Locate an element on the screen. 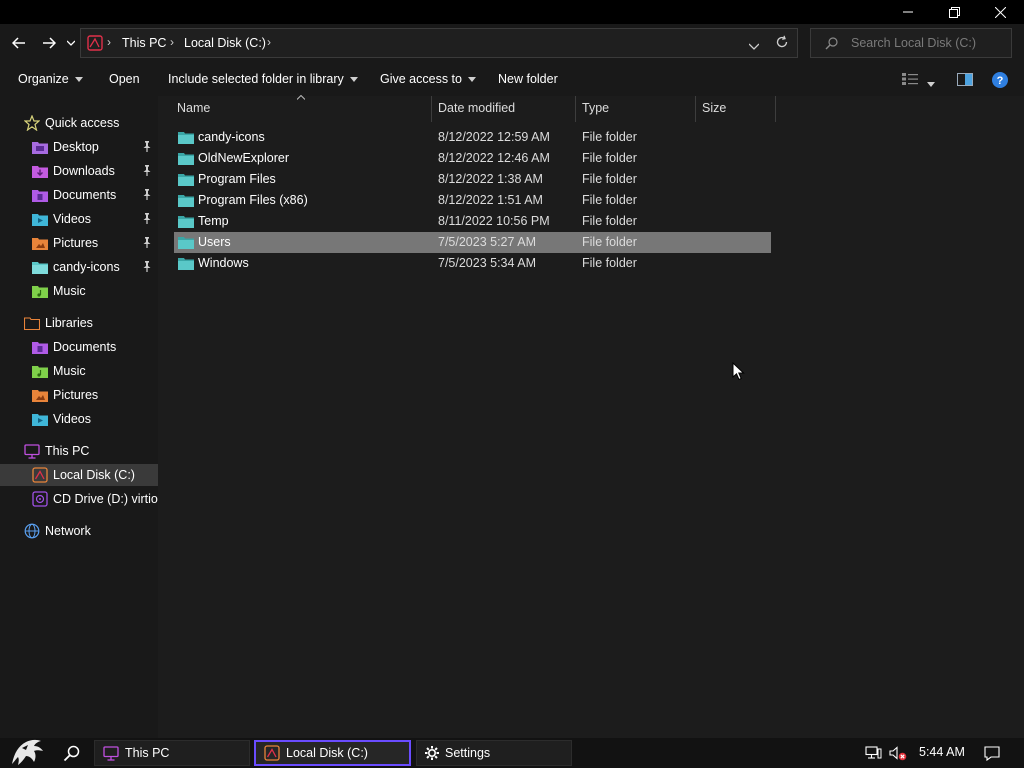 The image size is (1024, 768). organize-button: Organize is located at coordinates (50, 79).